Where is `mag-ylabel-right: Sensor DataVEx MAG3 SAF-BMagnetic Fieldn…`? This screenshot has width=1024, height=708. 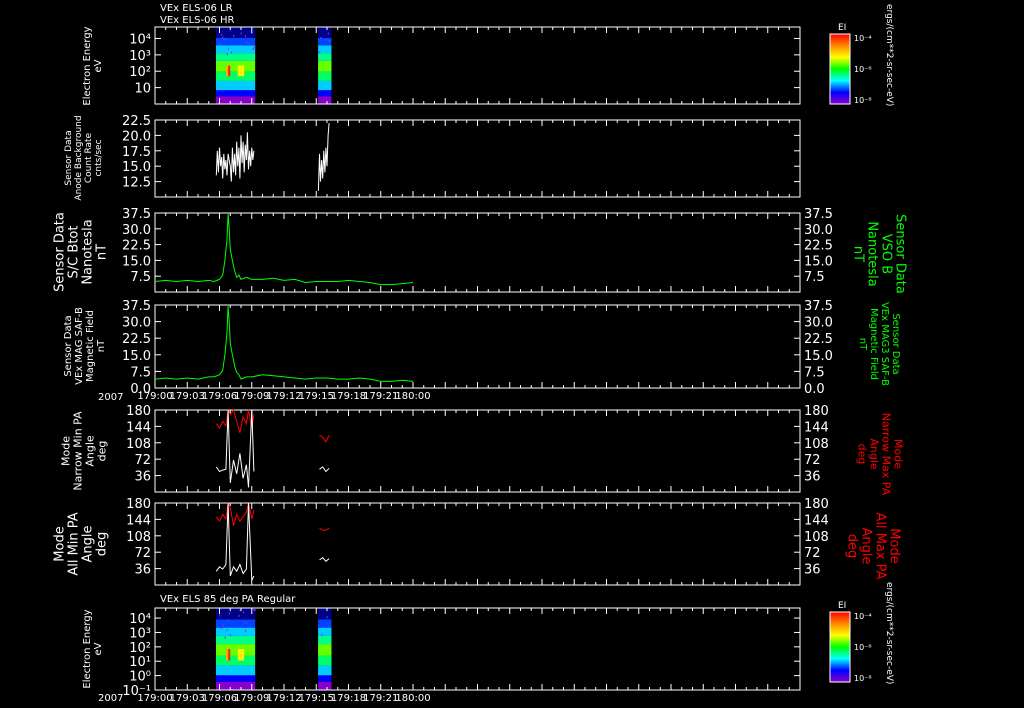
mag-ylabel-right: Sensor DataVEx MAG3 SAF-BMagnetic Fieldn… is located at coordinates (879, 344).